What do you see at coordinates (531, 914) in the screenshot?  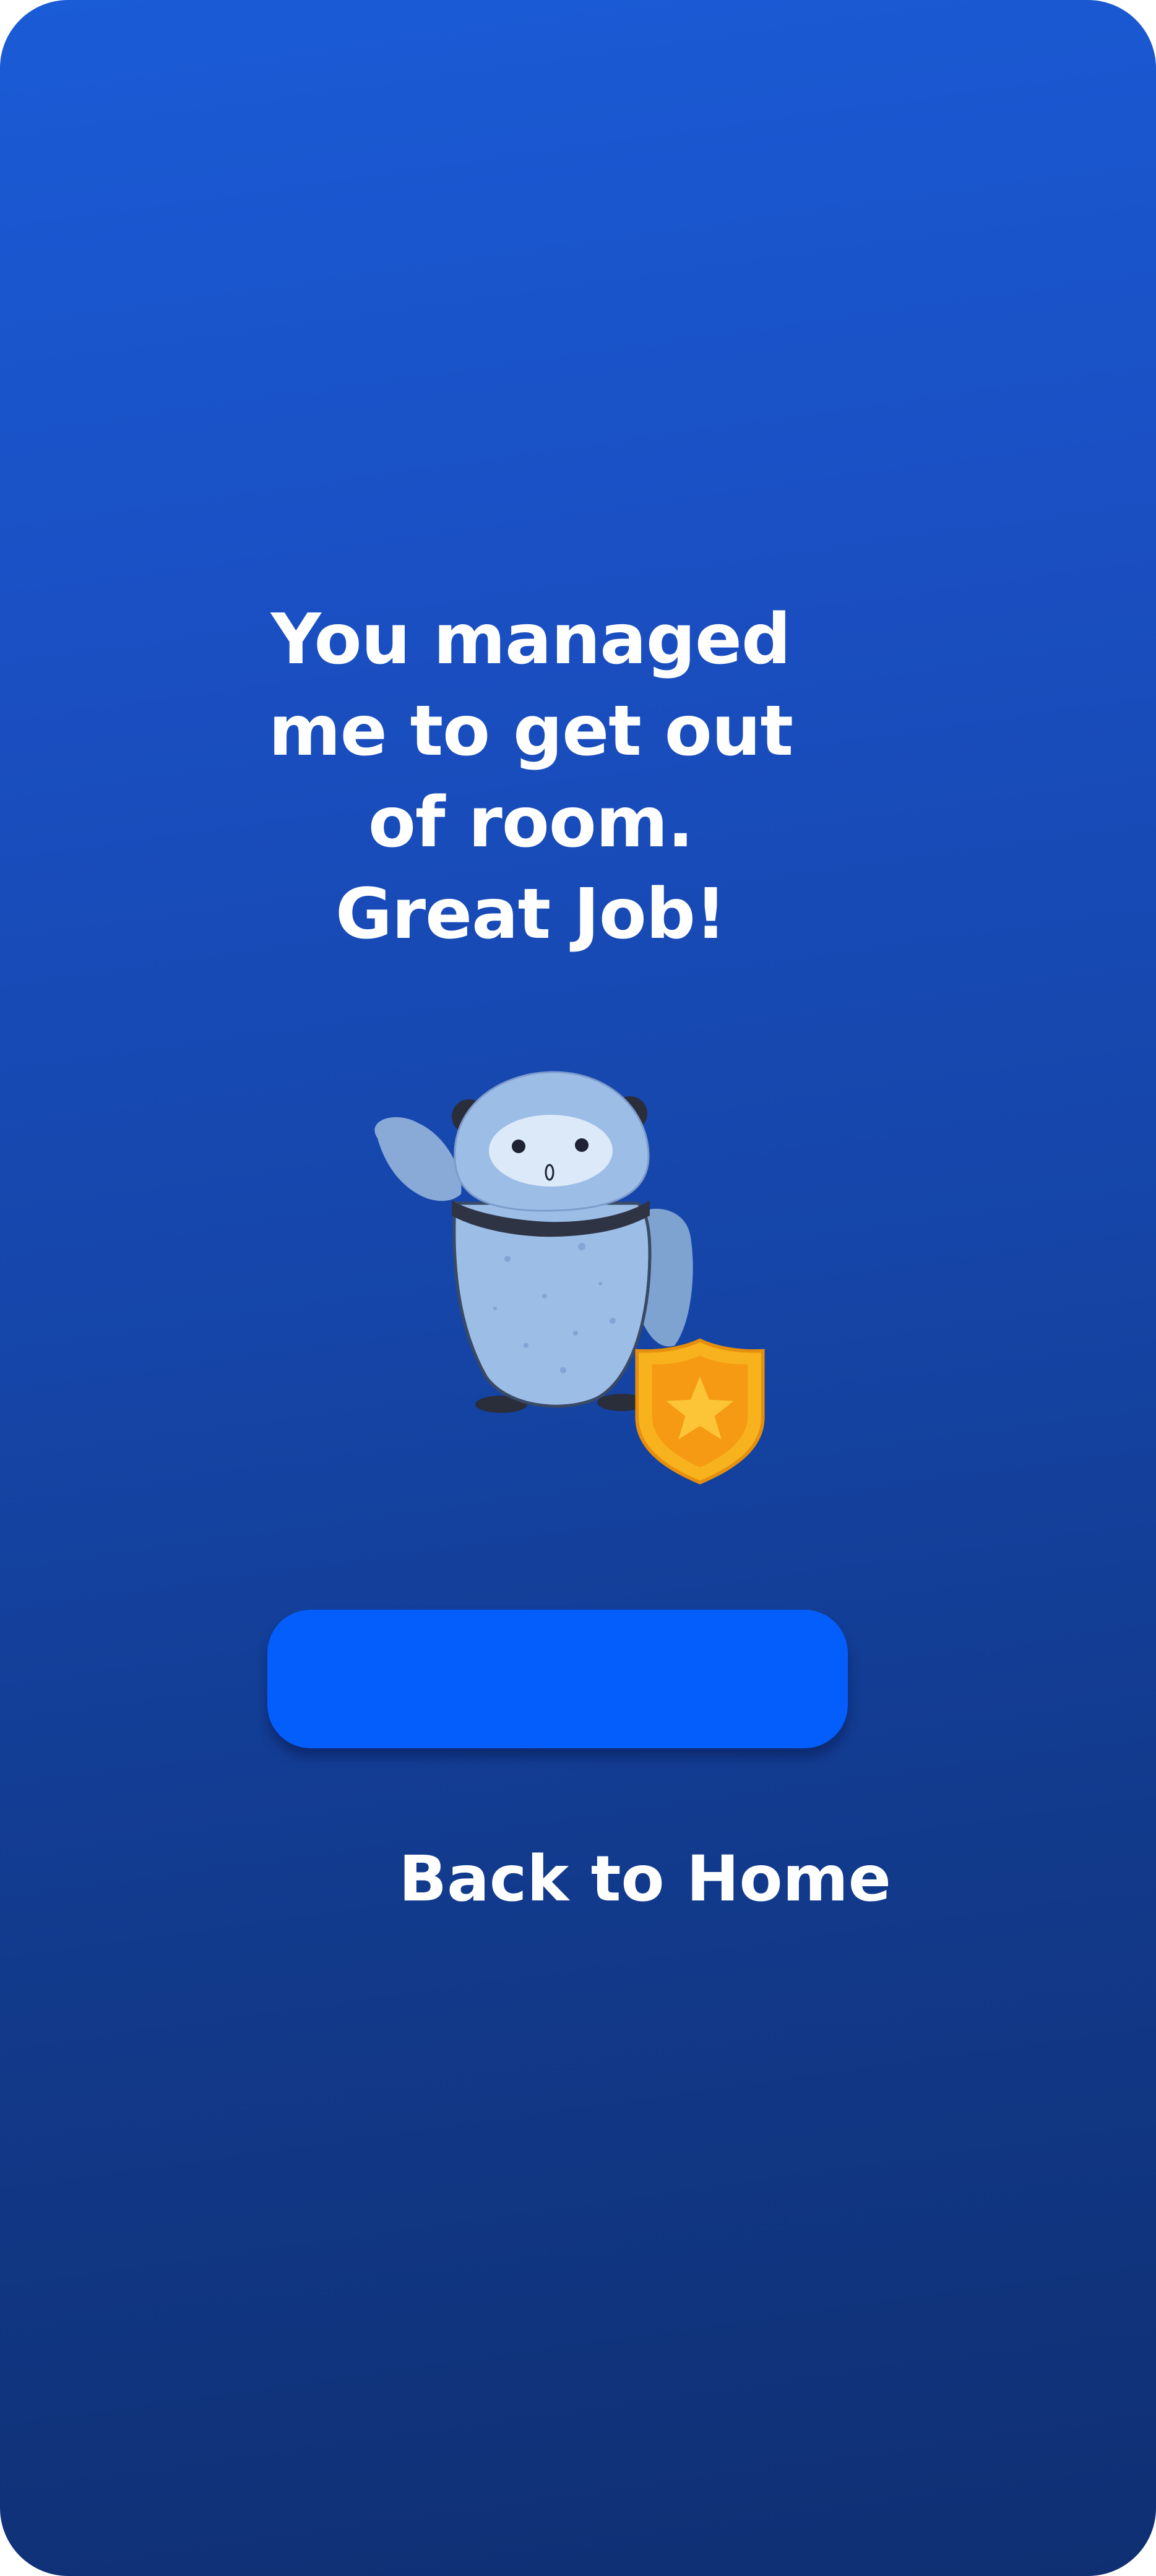 I see `message-line: Great Job!` at bounding box center [531, 914].